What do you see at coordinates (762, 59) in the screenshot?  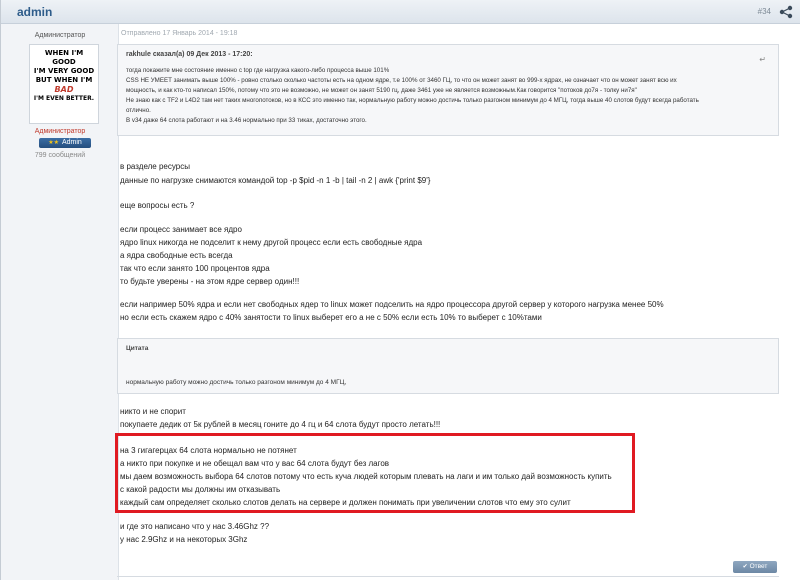 I see `quote-jump-icon: ↵` at bounding box center [762, 59].